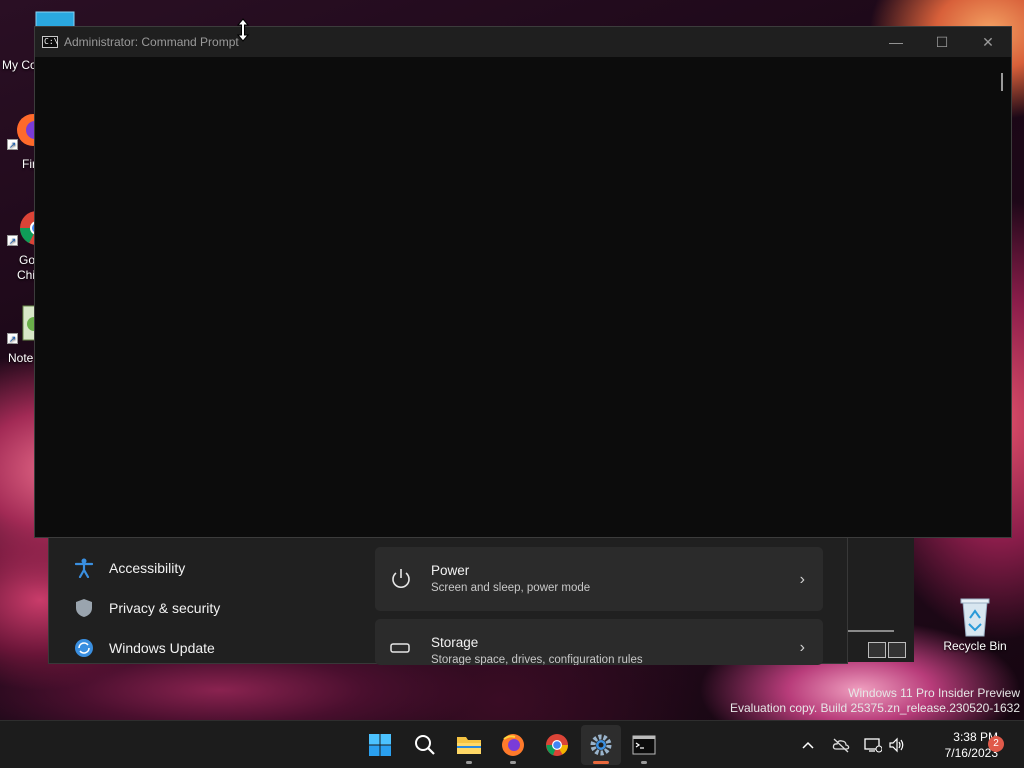 The width and height of the screenshot is (1024, 768). I want to click on storage-icon, so click(402, 653).